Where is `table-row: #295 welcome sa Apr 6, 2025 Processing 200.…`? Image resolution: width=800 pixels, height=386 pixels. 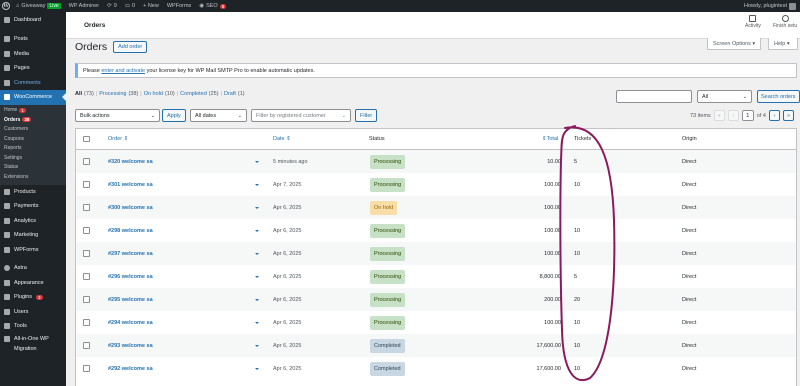 table-row: #295 welcome sa Apr 6, 2025 Processing 200.… is located at coordinates (436, 299).